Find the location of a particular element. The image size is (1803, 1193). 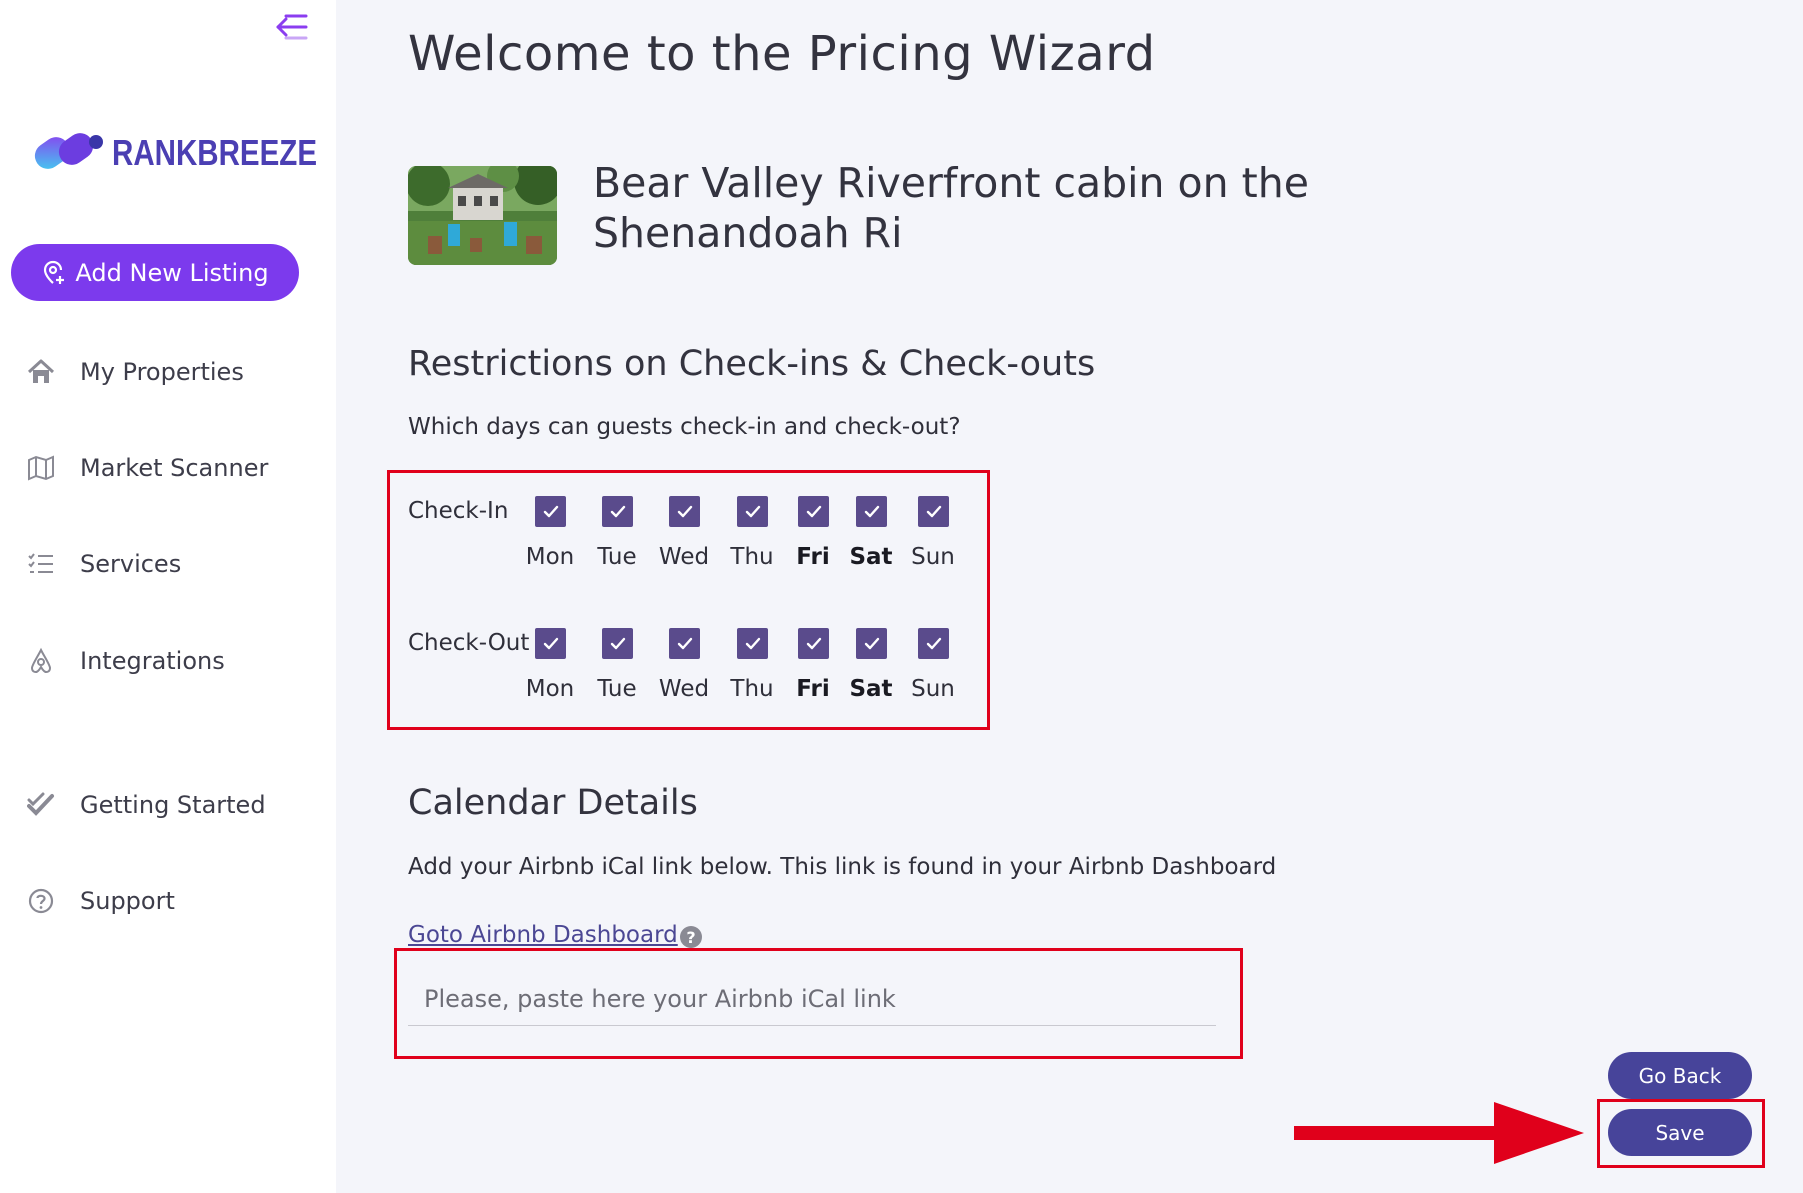

checkout-day-label: Fri is located at coordinates (813, 689).